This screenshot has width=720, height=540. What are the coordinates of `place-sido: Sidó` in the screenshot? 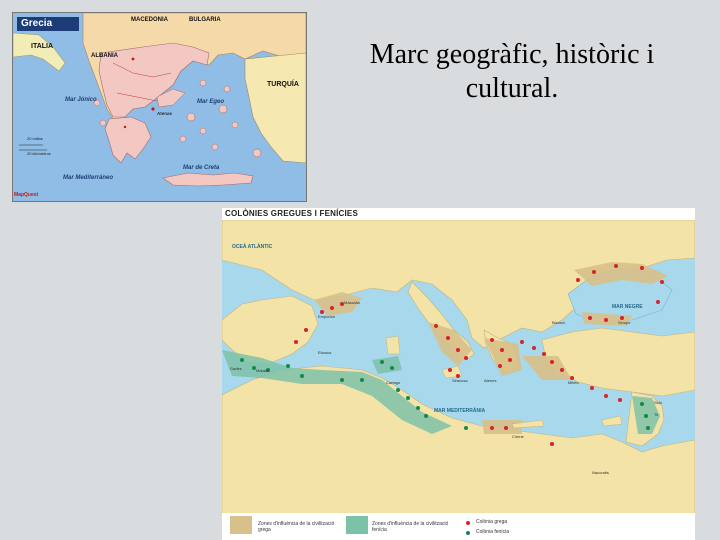 It's located at (658, 402).